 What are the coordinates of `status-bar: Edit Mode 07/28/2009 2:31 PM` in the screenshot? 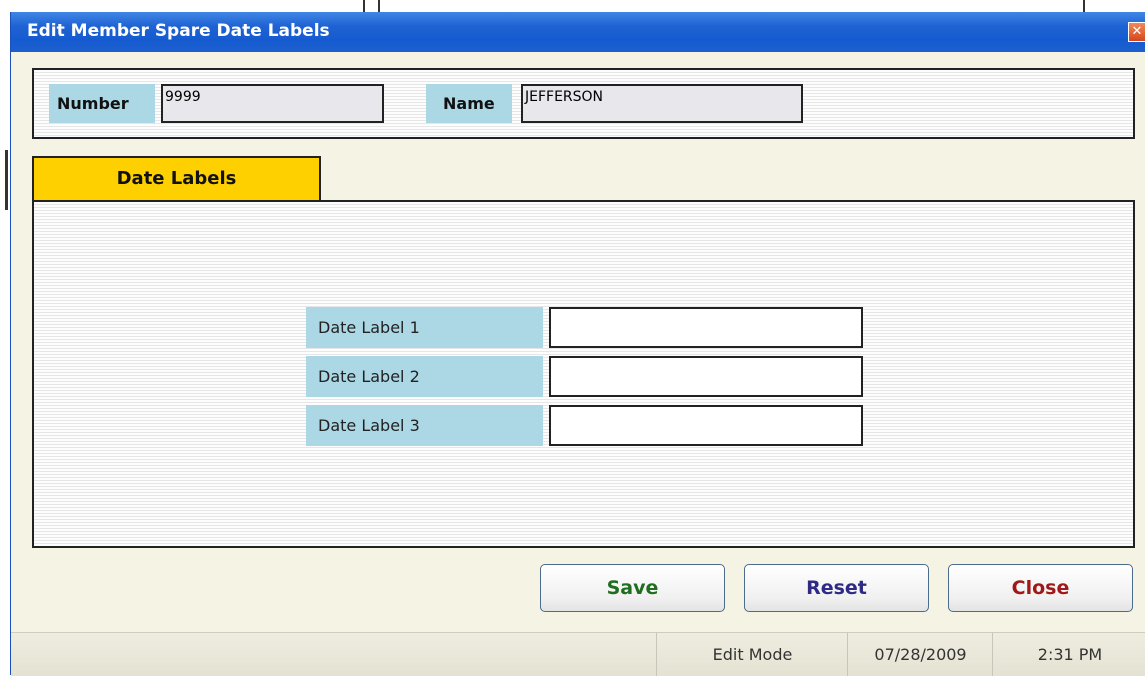 It's located at (578, 654).